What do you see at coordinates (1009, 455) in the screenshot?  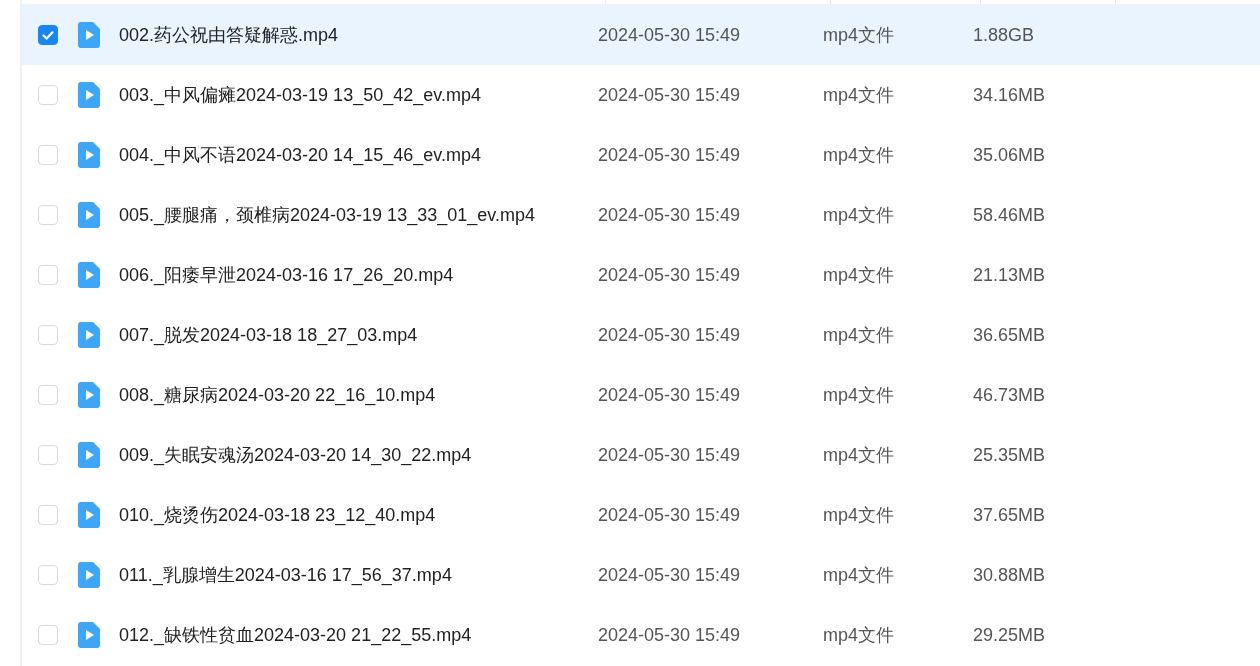 I see `file-size: 25.35MB` at bounding box center [1009, 455].